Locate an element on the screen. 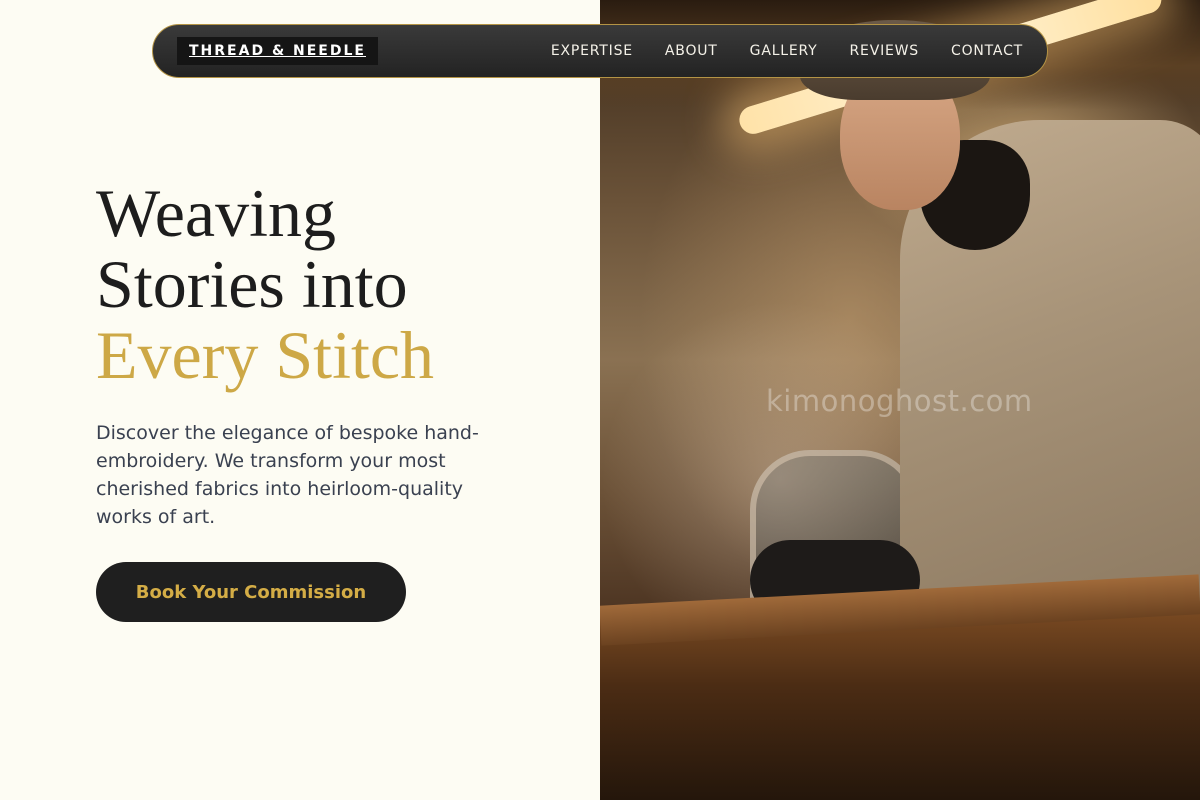  nav-link-about: ABOUT is located at coordinates (691, 51).